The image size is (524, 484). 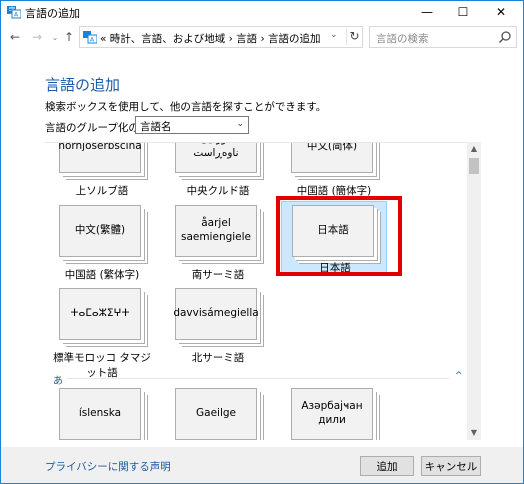 I want to click on section-divider, so click(x=258, y=378).